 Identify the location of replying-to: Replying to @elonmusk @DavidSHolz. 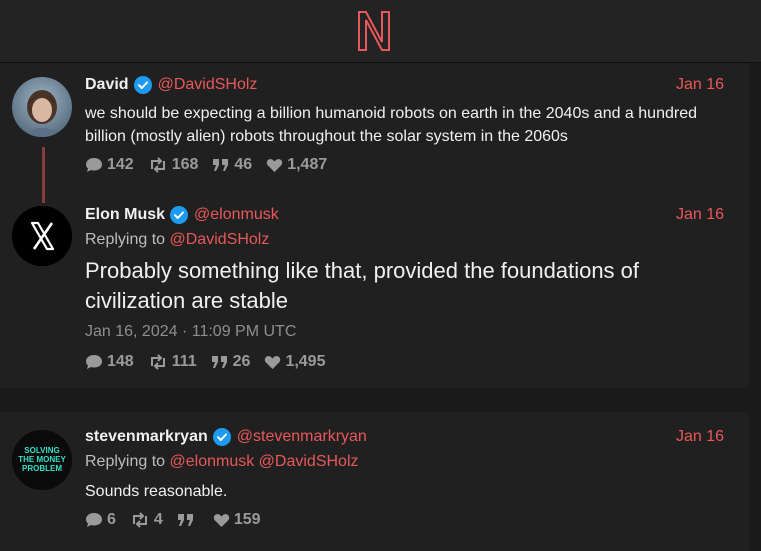
(222, 461).